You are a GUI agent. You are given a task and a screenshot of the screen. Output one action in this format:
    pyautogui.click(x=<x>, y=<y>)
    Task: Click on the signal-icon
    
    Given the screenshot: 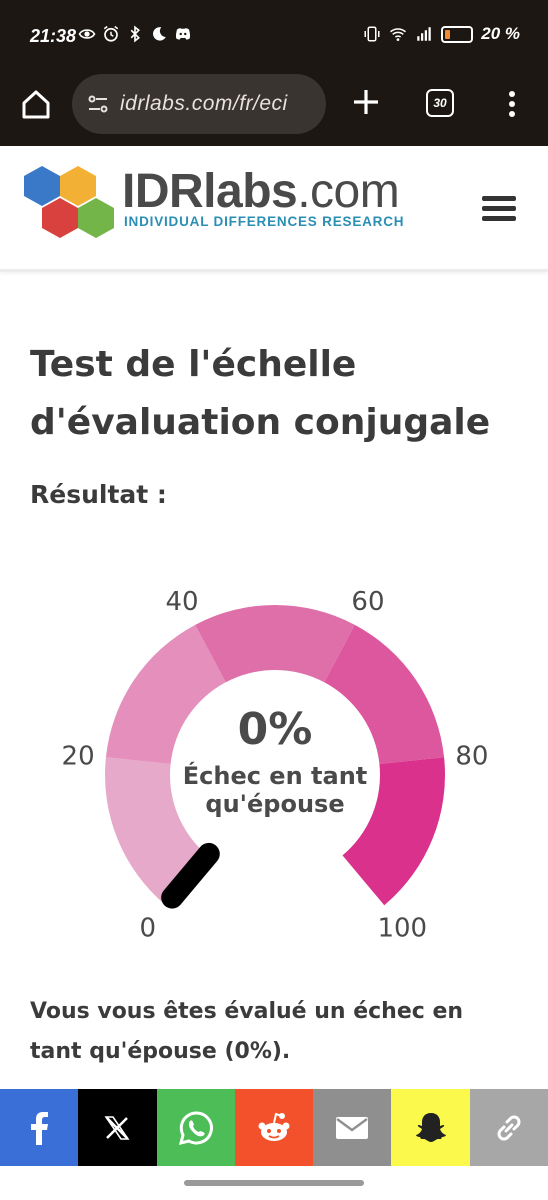 What is the action you would take?
    pyautogui.click(x=424, y=34)
    